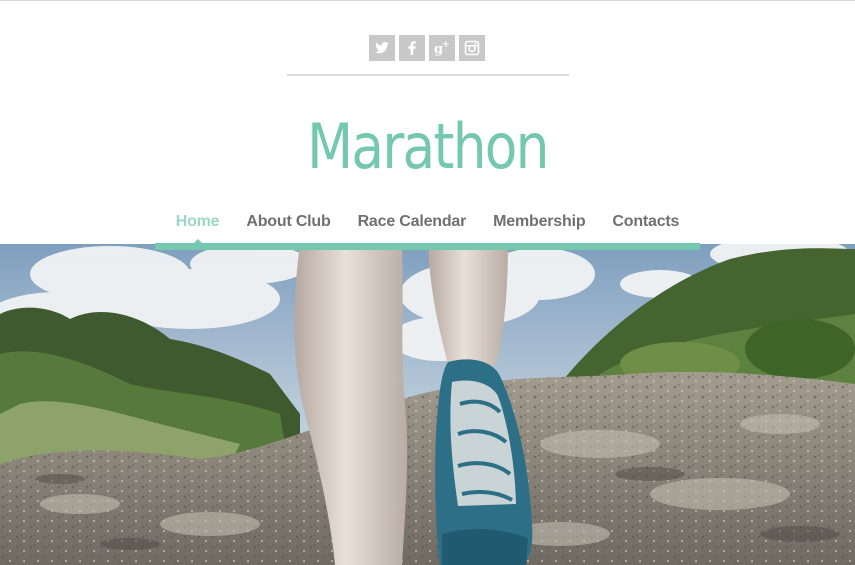 Image resolution: width=855 pixels, height=565 pixels. Describe the element at coordinates (539, 222) in the screenshot. I see `nav-item-membership: Membership` at that location.